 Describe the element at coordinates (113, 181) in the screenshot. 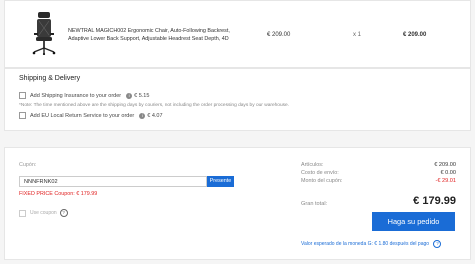

I see `coupon-input` at that location.